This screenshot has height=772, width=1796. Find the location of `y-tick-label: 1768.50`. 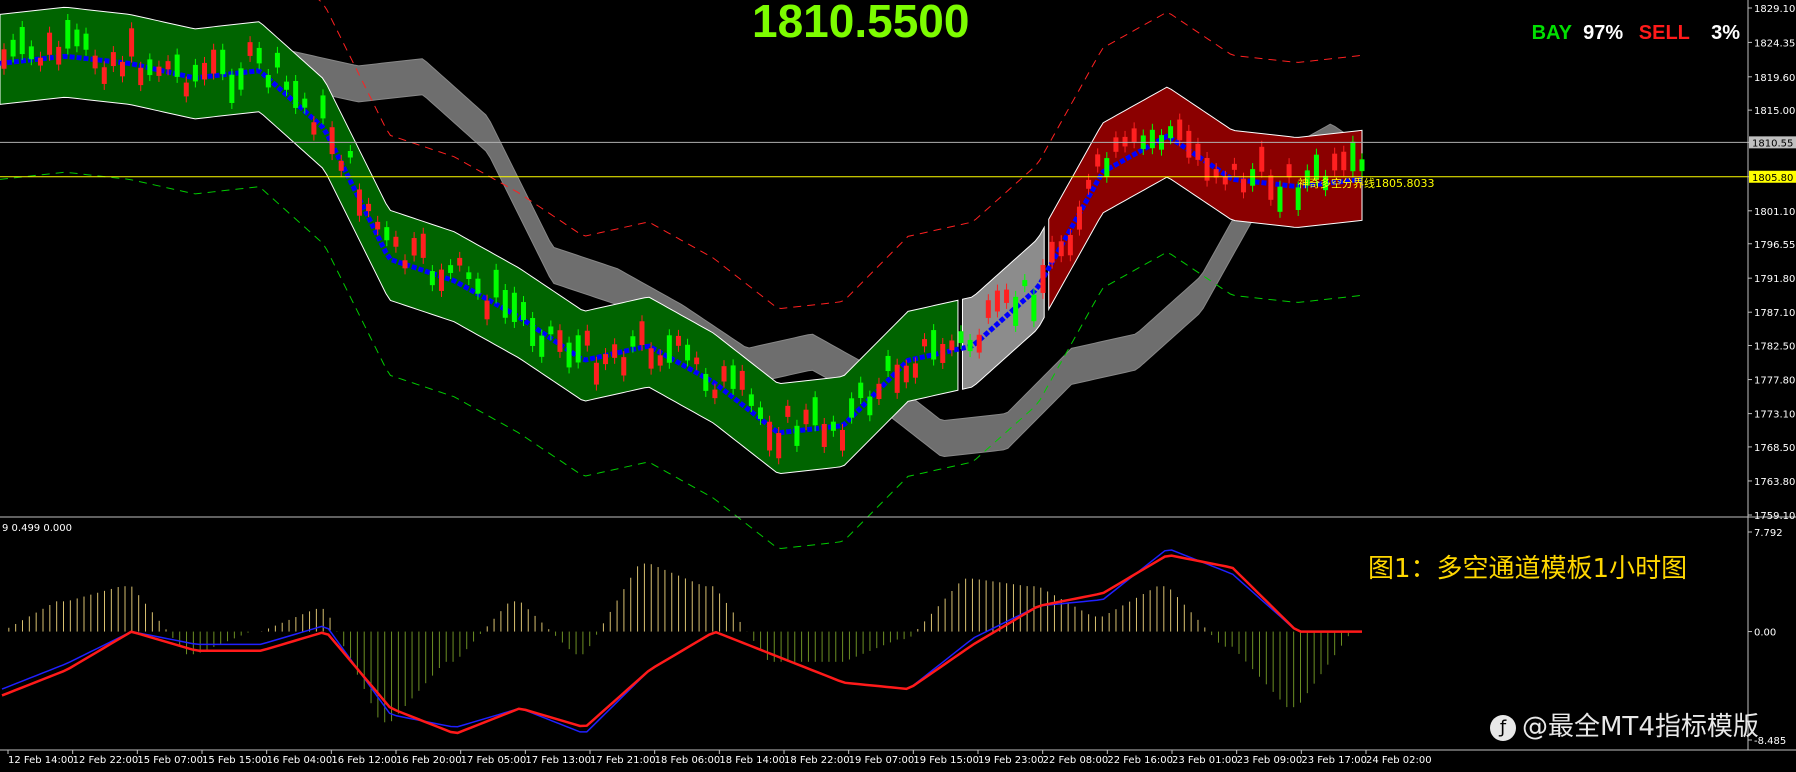

y-tick-label: 1768.50 is located at coordinates (1774, 448).